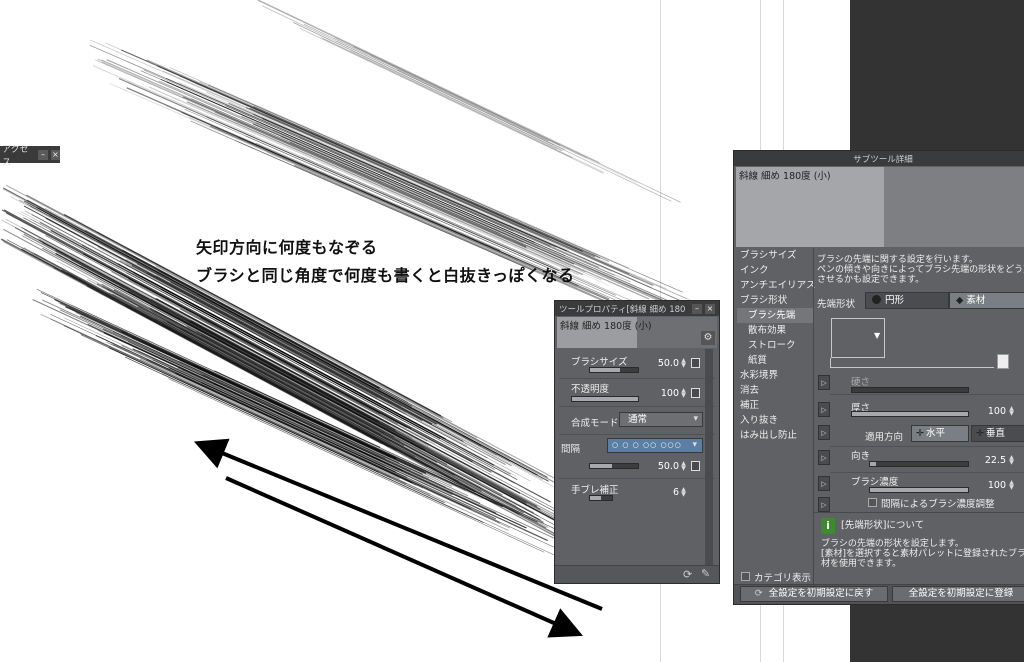 The width and height of the screenshot is (1024, 662). Describe the element at coordinates (709, 458) in the screenshot. I see `scrollbar` at that location.